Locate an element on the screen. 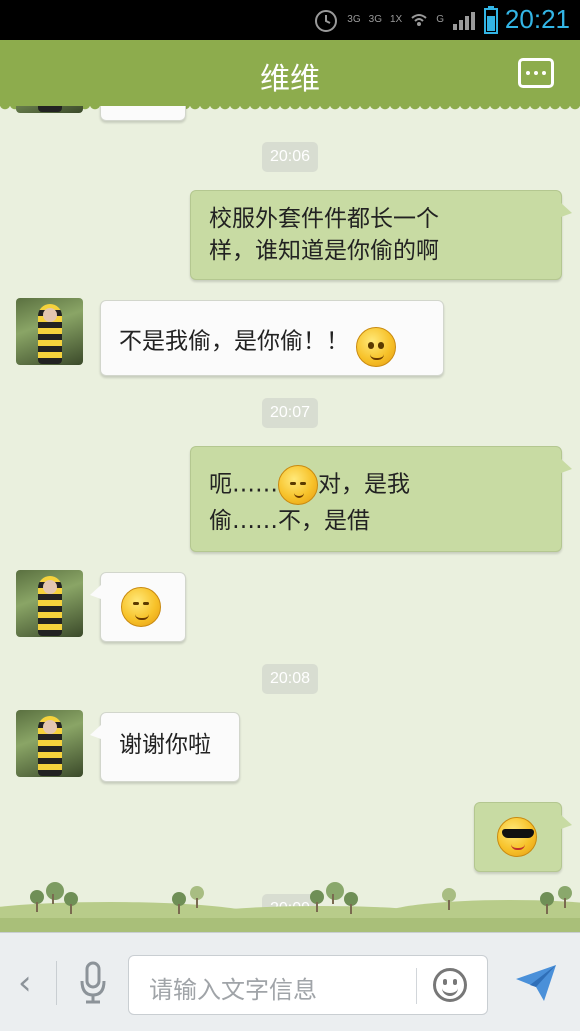  landscape-decoration is located at coordinates (290, 906).